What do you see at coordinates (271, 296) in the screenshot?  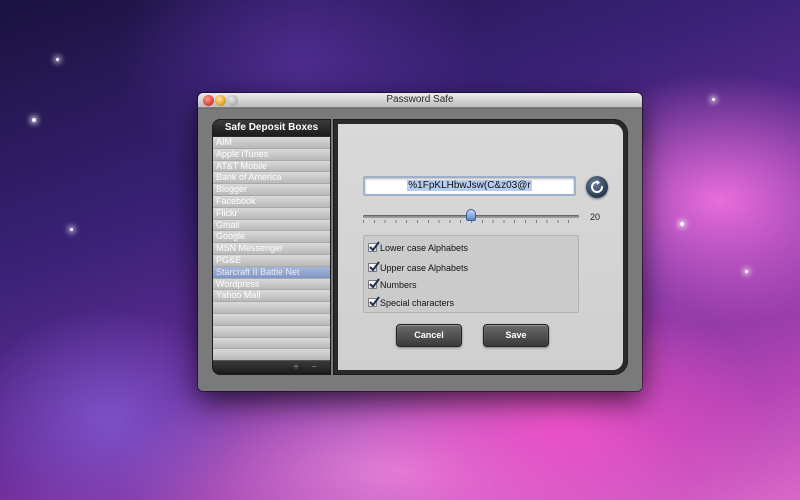 I see `sidebar-item: Yahoo Mail` at bounding box center [271, 296].